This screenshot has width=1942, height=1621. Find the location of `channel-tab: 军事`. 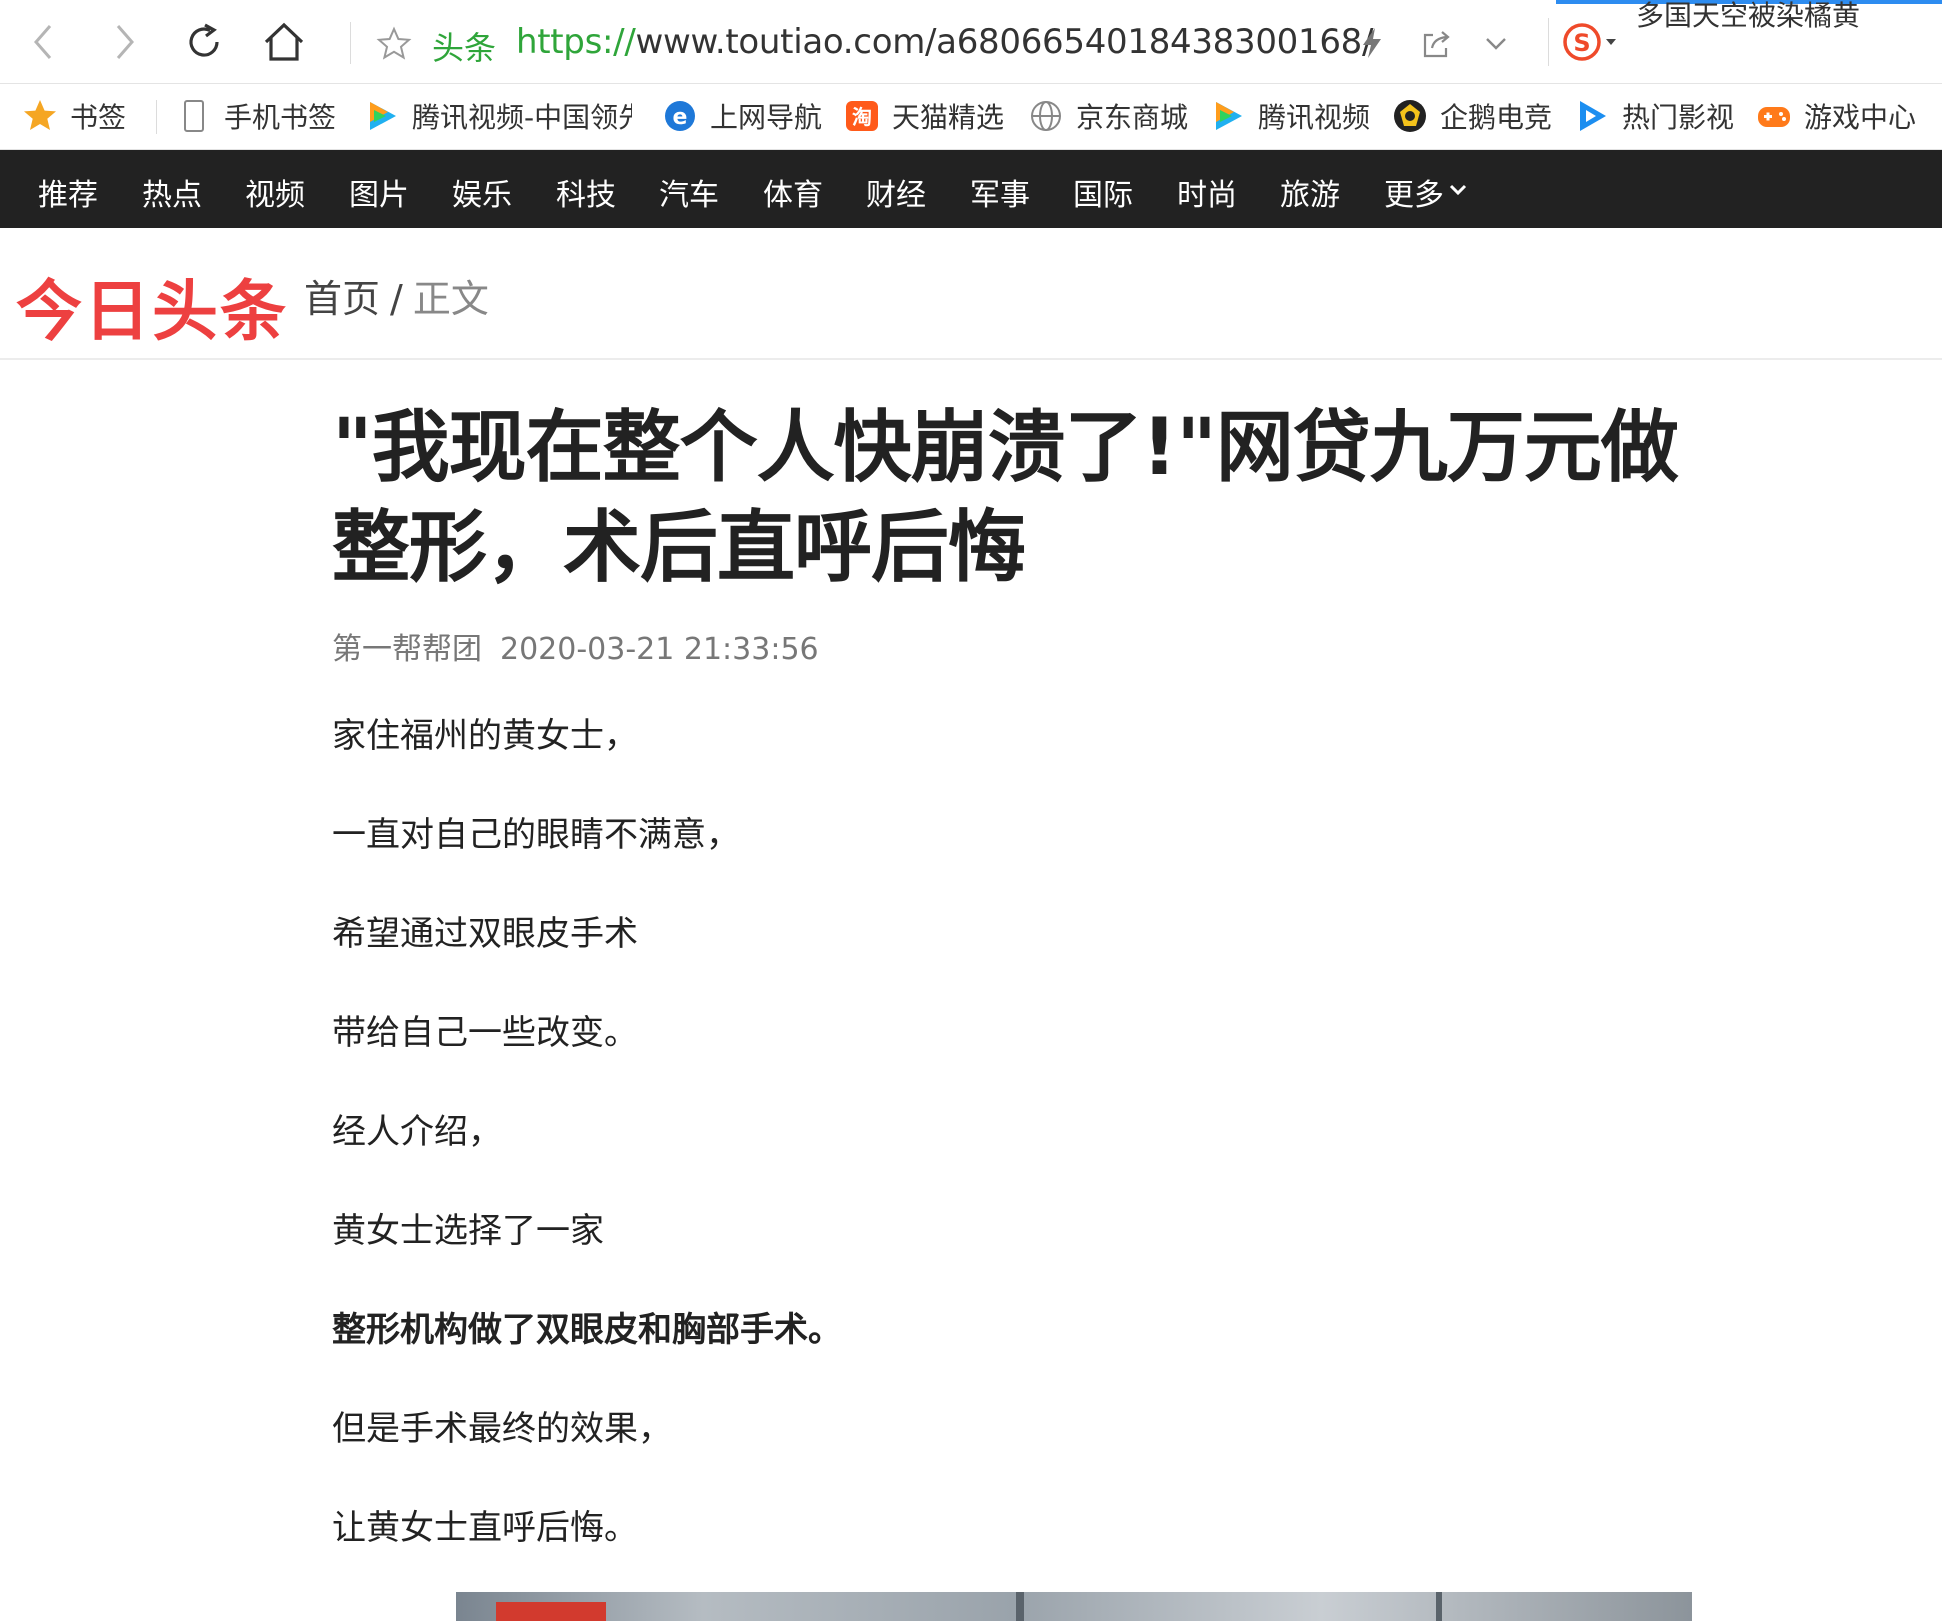

channel-tab: 军事 is located at coordinates (1000, 192).